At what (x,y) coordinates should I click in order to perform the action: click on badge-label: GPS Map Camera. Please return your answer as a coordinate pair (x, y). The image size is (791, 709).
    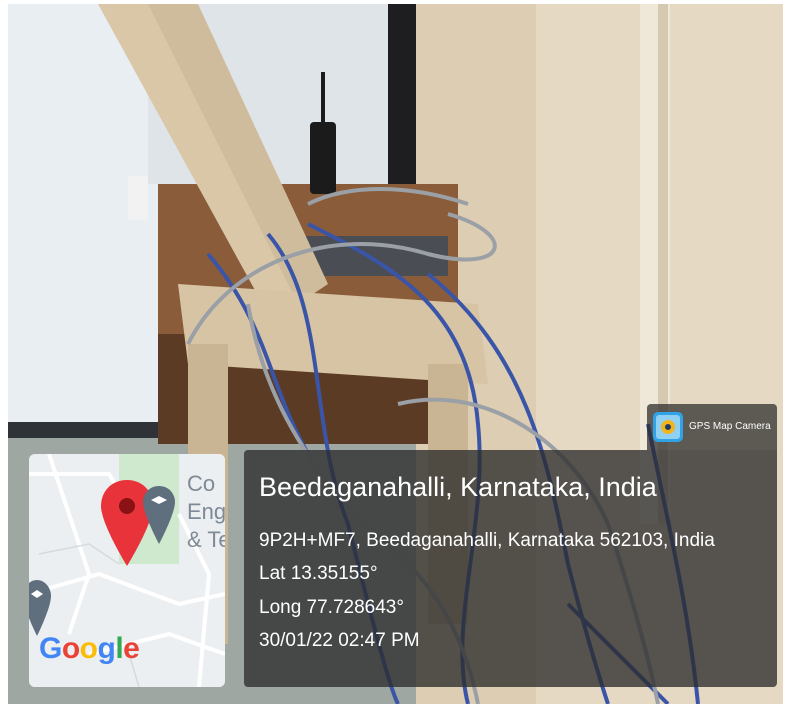
    Looking at the image, I should click on (730, 426).